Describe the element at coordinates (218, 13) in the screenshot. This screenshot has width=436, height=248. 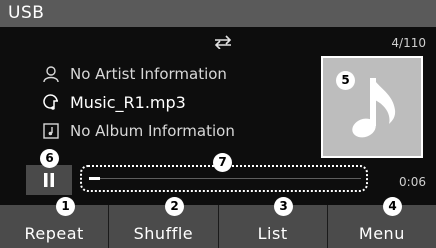
I see `title-bar: USB` at that location.